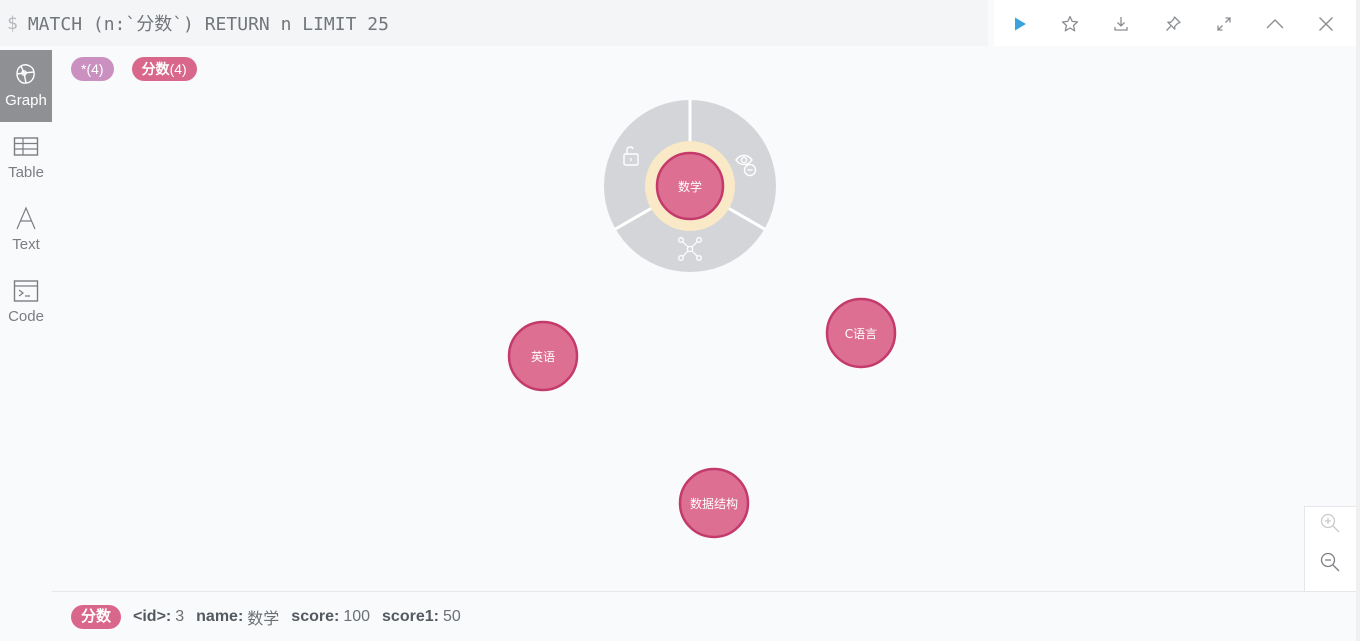 Image resolution: width=1360 pixels, height=641 pixels. I want to click on view-tab-graph: Graph, so click(26, 86).